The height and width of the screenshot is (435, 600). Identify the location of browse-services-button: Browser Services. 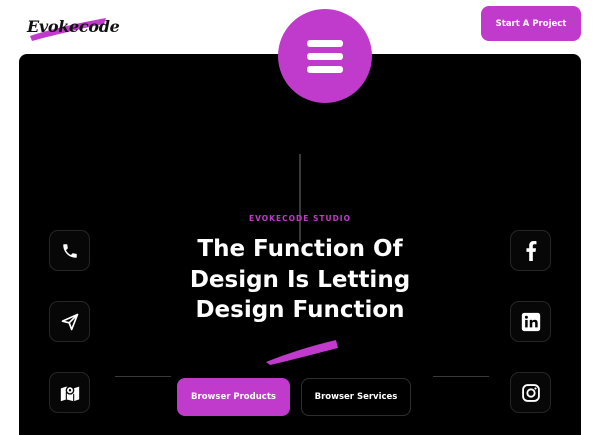
(356, 397).